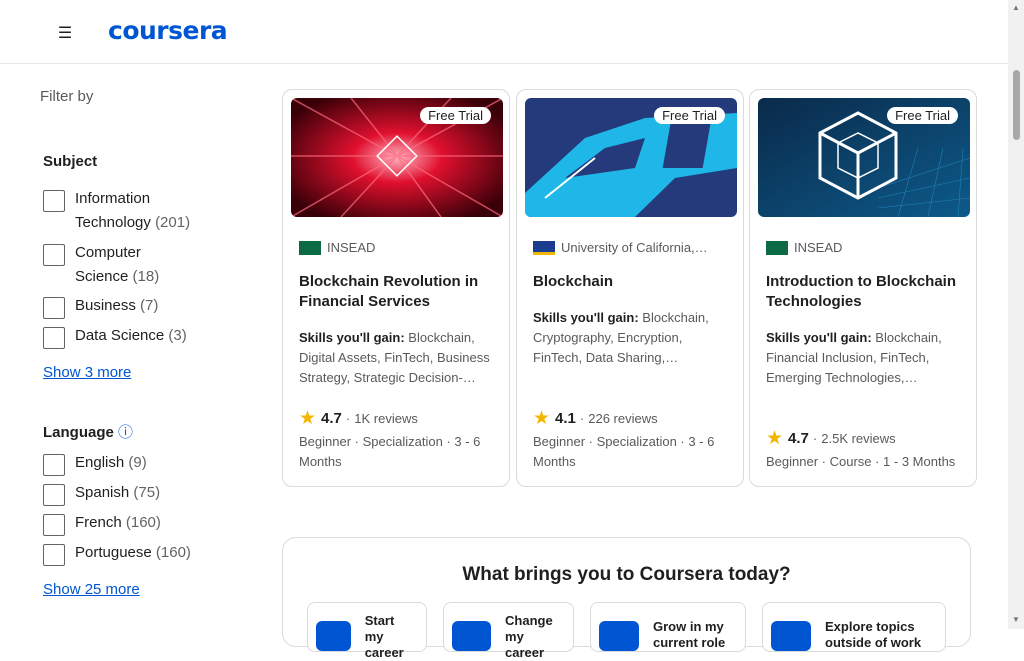 This screenshot has width=1024, height=661. I want to click on subject-filter-business: Business (7), so click(100, 306).